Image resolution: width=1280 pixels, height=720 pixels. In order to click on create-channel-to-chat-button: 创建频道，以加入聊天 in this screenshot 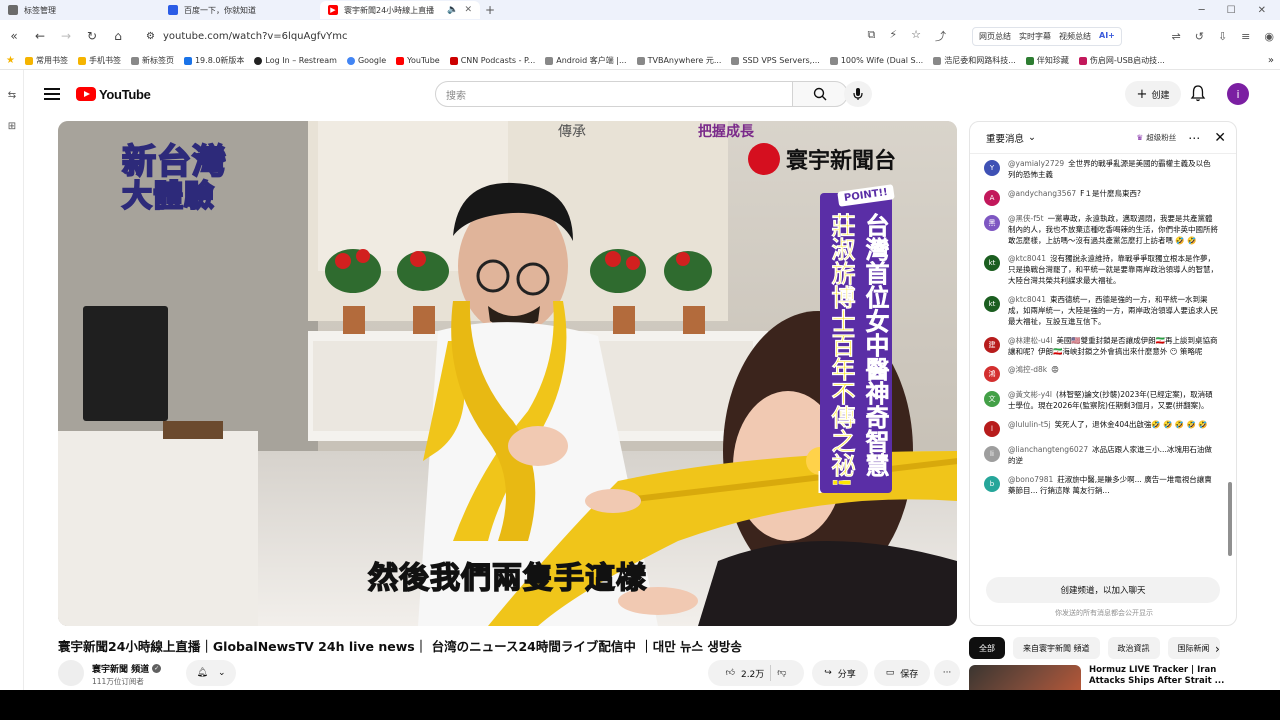, I will do `click(1103, 590)`.